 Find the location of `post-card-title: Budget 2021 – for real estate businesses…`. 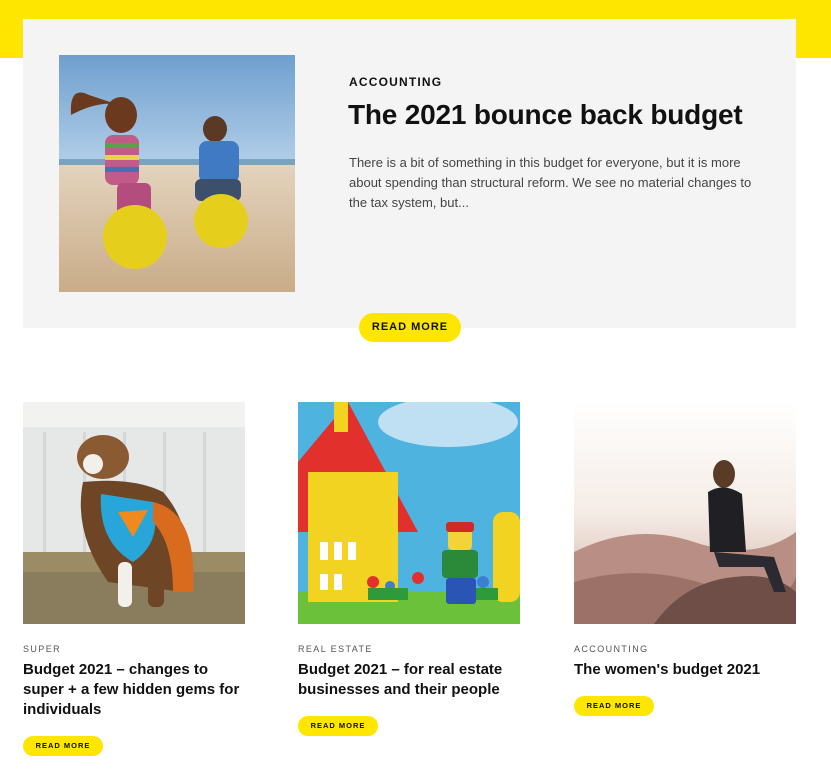

post-card-title: Budget 2021 – for real estate businesses… is located at coordinates (409, 680).